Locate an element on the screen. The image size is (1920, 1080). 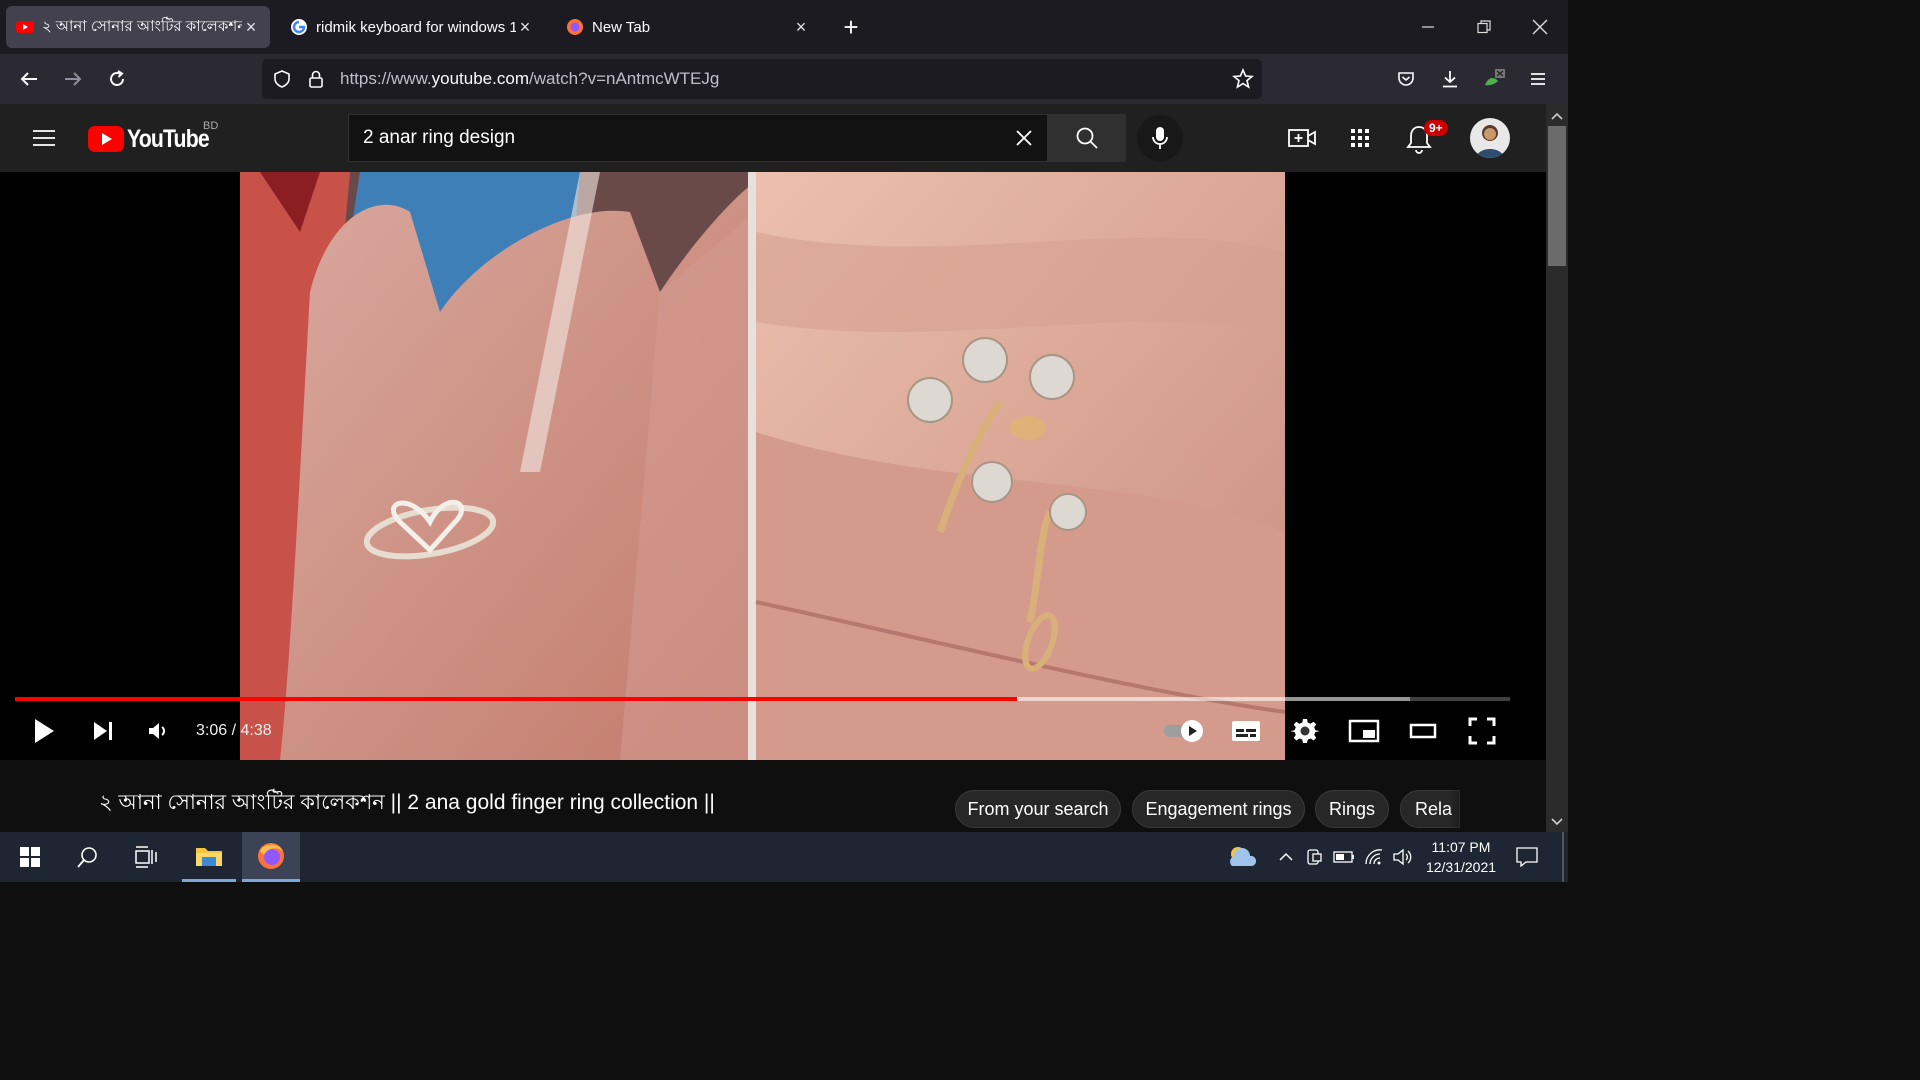
guide-button is located at coordinates (44, 138).